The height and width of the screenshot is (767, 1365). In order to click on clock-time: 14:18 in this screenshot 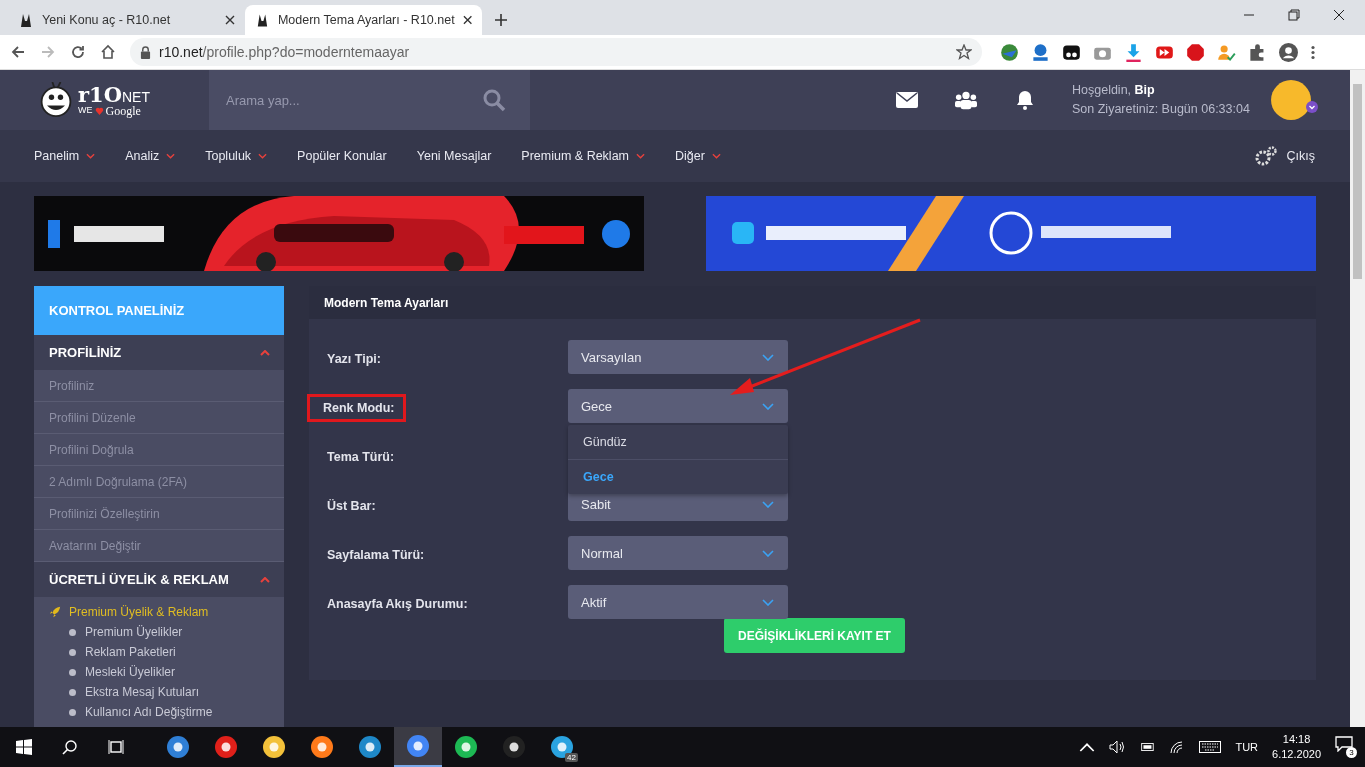, I will do `click(1296, 739)`.